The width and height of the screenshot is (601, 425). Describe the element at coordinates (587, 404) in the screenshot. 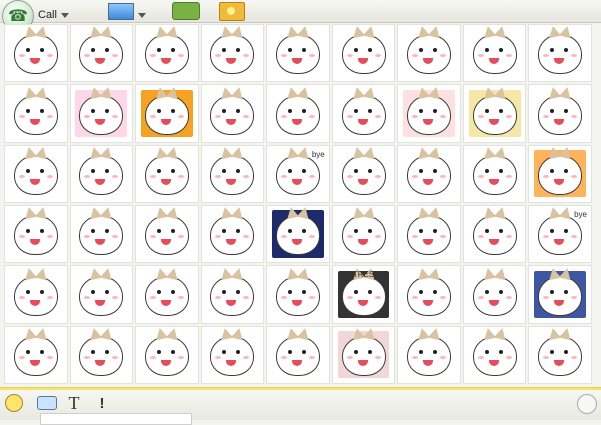

I see `options-button` at that location.